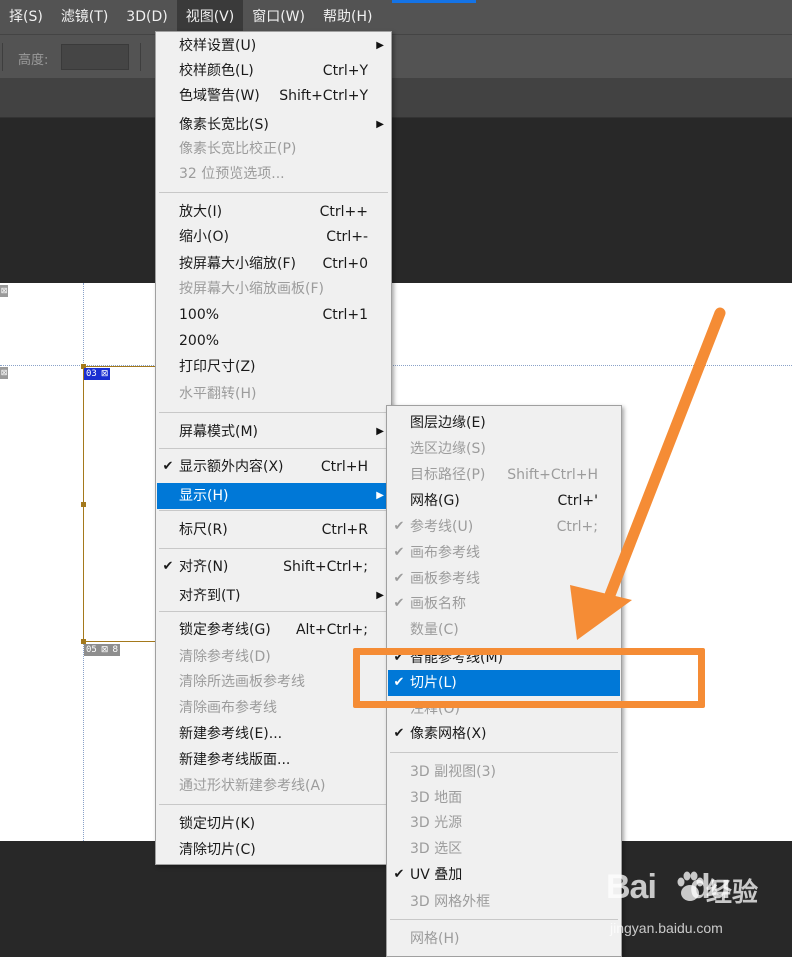 Image resolution: width=792 pixels, height=957 pixels. I want to click on menu-item-view_menu-10: 100% Ctrl+1, so click(273, 315).